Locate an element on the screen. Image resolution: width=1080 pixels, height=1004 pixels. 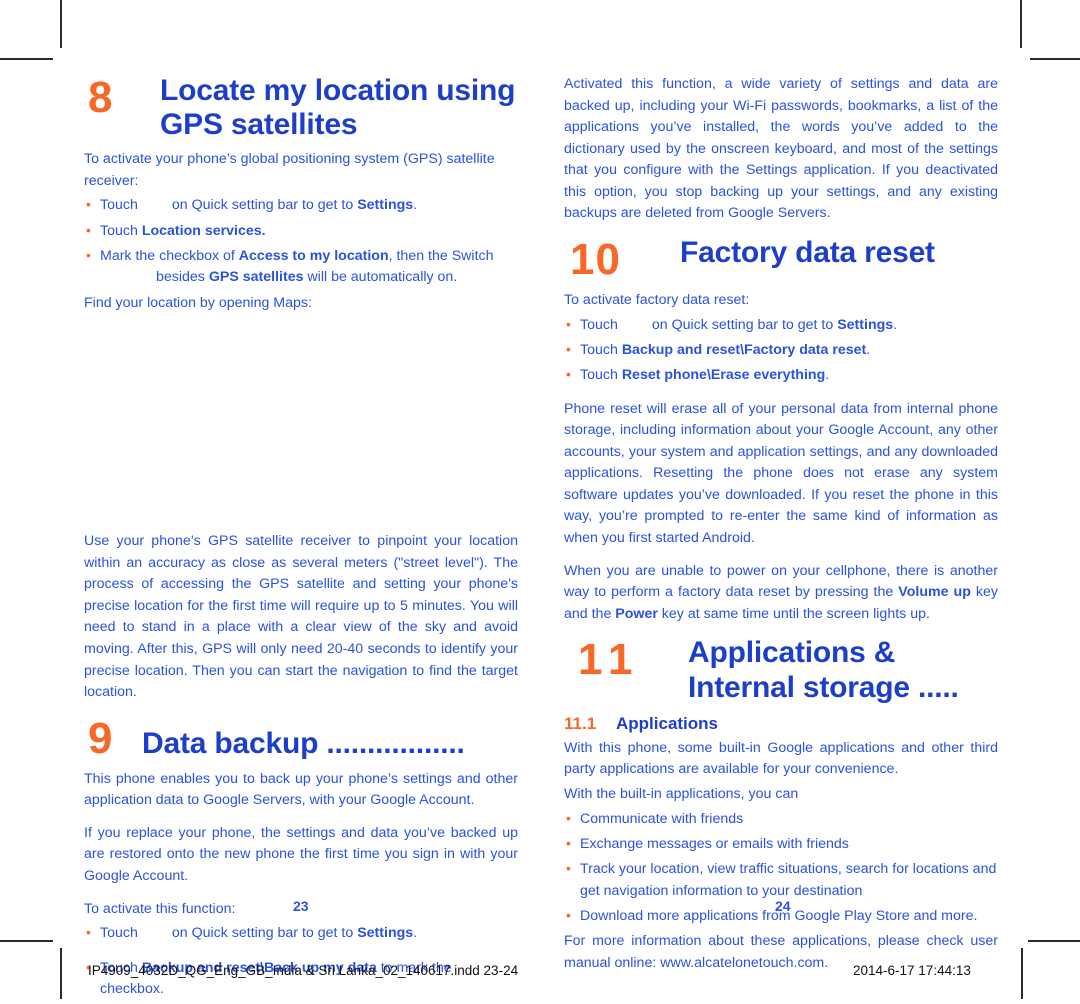
chapter-number-10: 10 is located at coordinates (595, 260).